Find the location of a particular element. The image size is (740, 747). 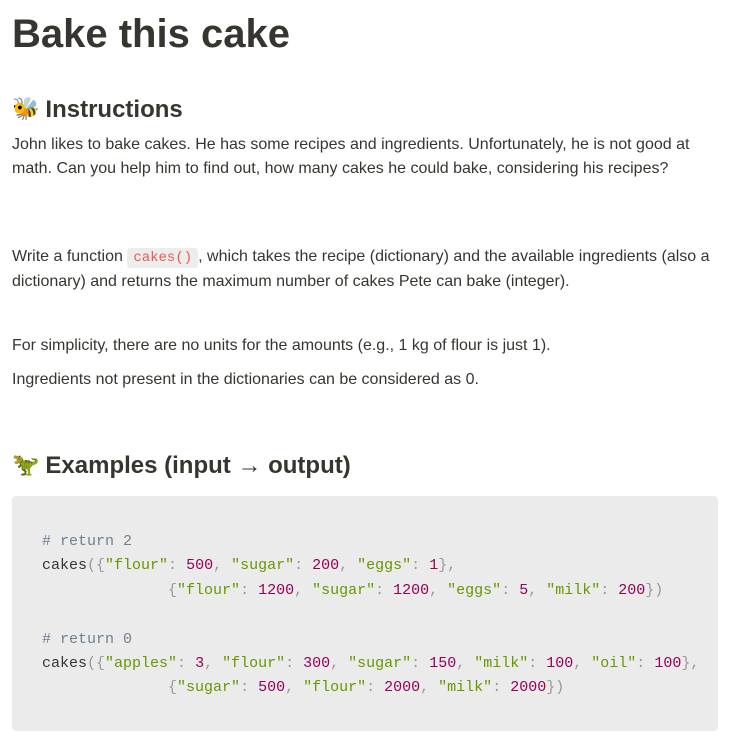

examples-heading: 🦖 Examples (input → output) is located at coordinates (181, 466).